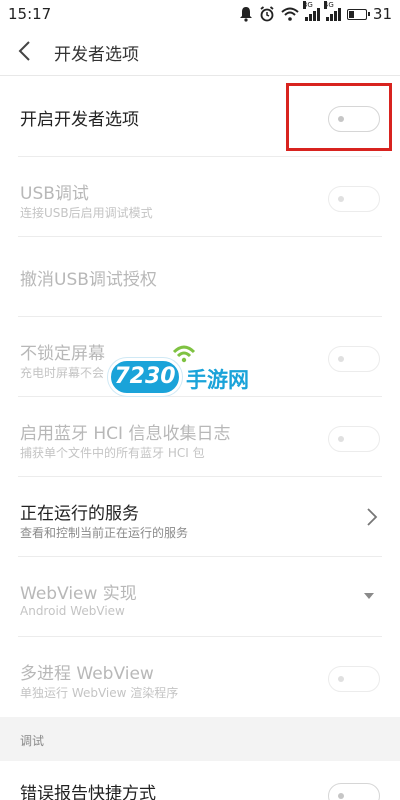 Image resolution: width=400 pixels, height=800 pixels. What do you see at coordinates (32, 741) in the screenshot?
I see `section-header-label: 调试` at bounding box center [32, 741].